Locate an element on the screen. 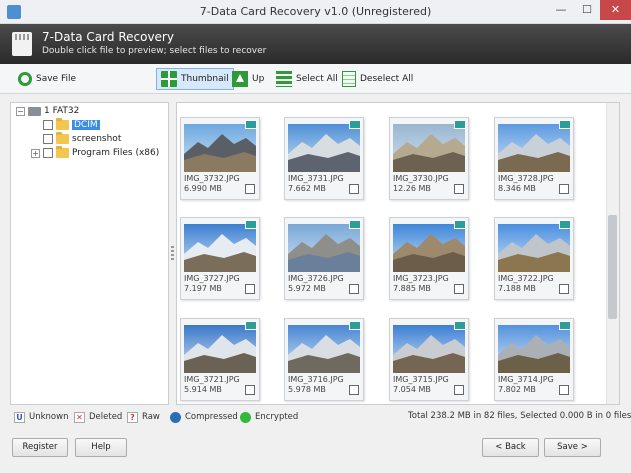  file-size: 7.802 MB is located at coordinates (517, 389).